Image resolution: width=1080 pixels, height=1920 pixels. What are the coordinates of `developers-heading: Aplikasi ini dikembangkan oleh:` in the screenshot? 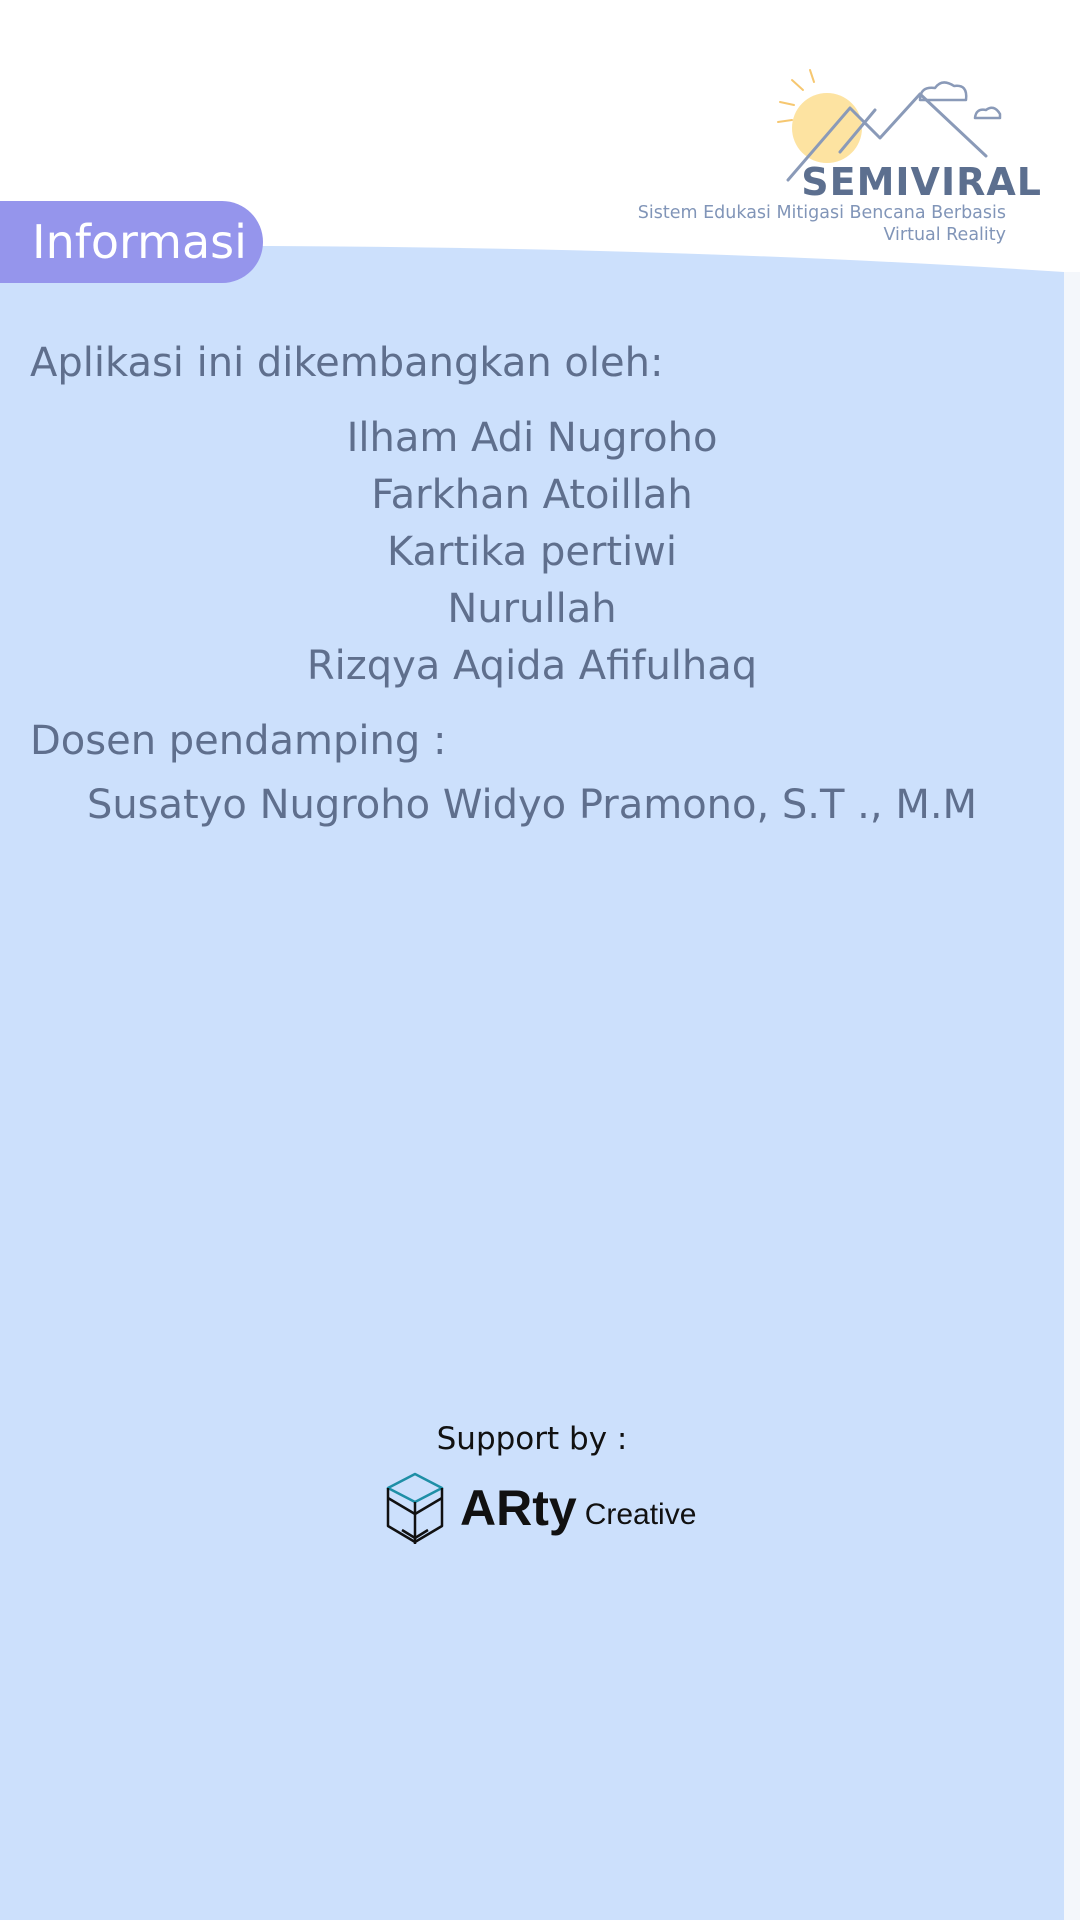 It's located at (347, 363).